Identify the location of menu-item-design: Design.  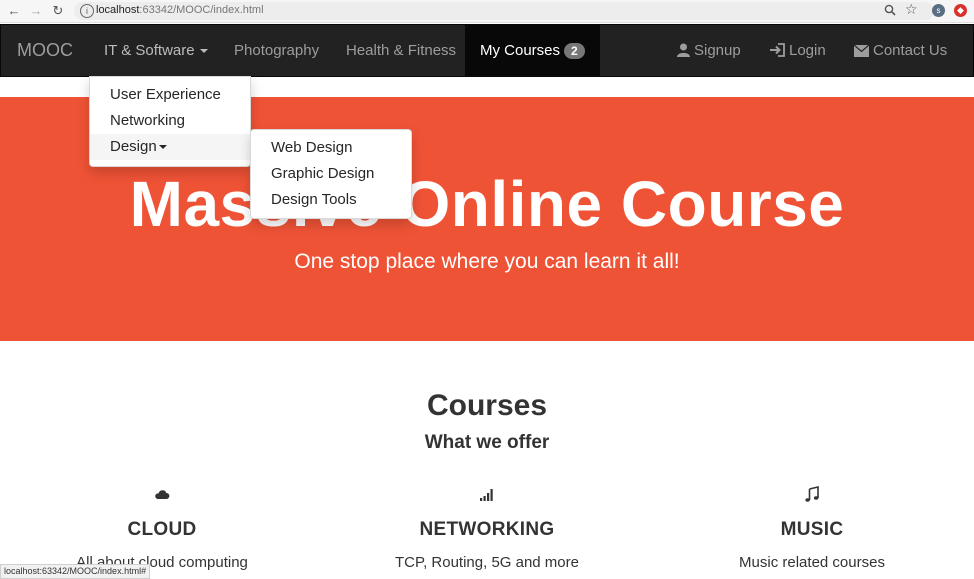
(170, 147).